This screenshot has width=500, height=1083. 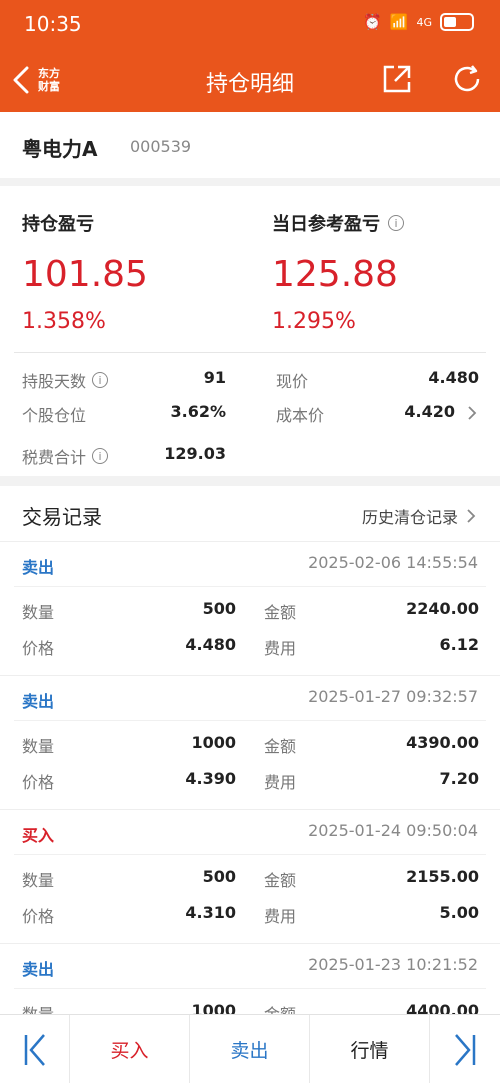 I want to click on bottom-toolbar: 买入 卖出 行情, so click(x=250, y=1048).